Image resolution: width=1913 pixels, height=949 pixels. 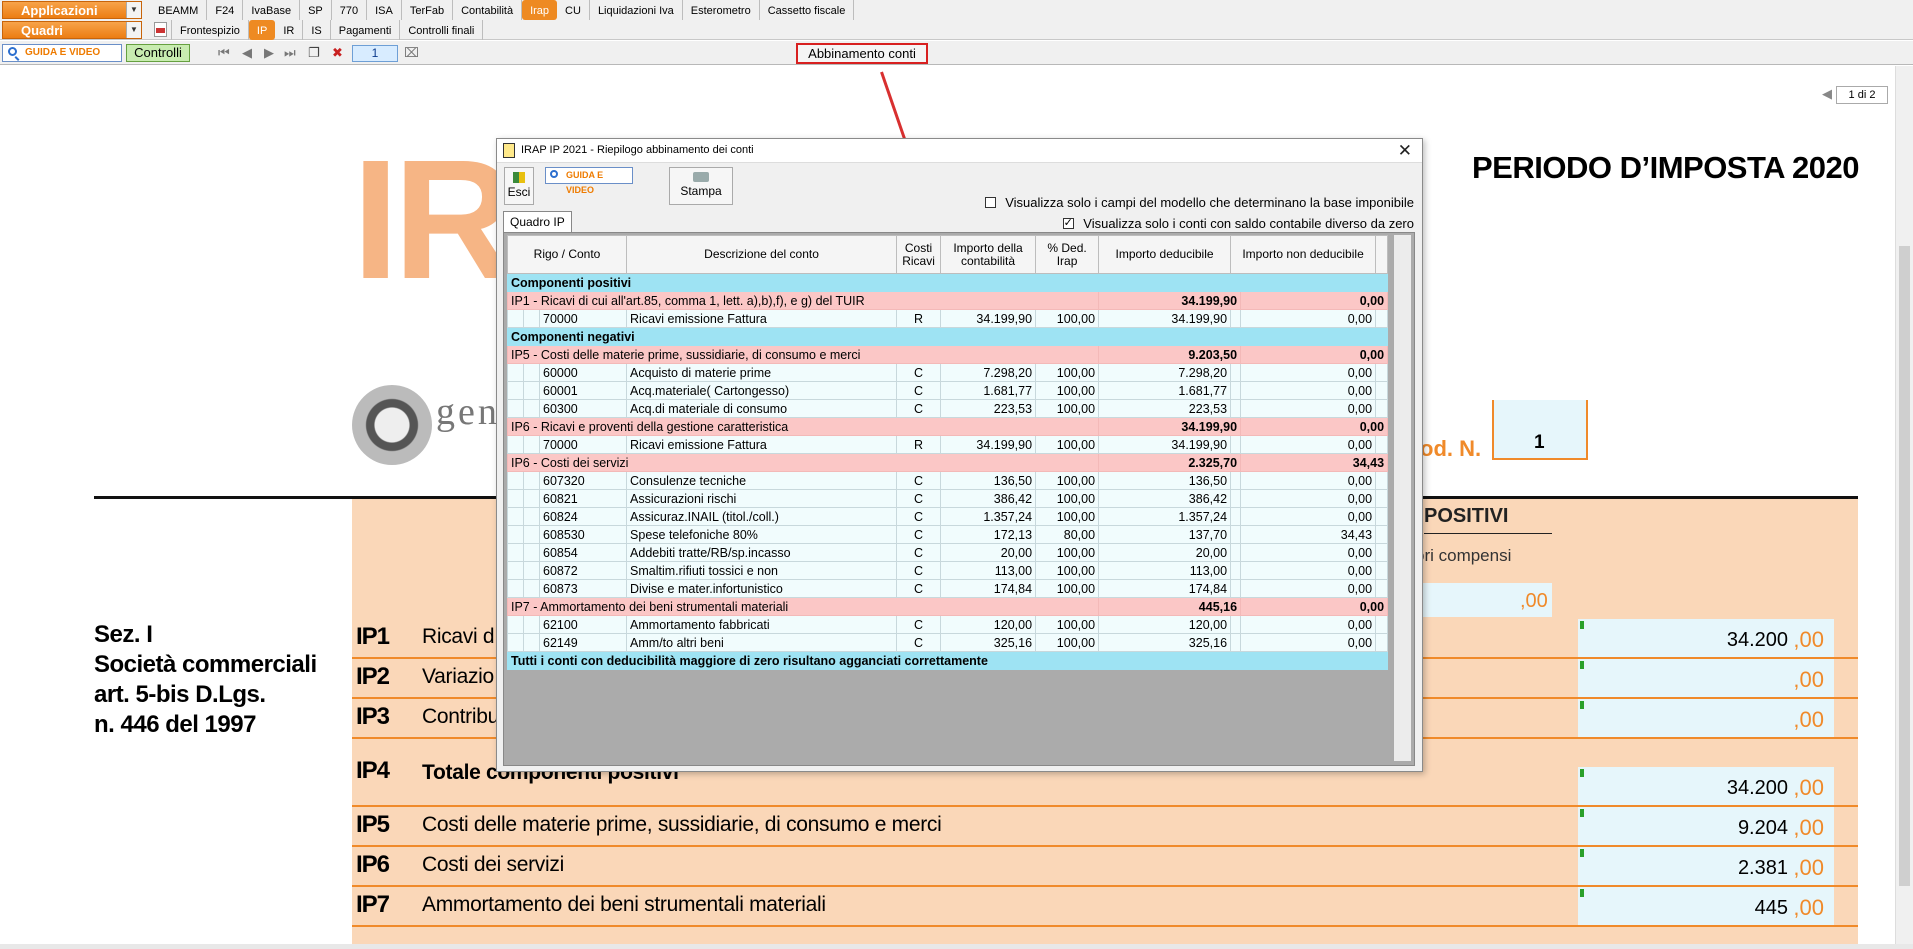 I want to click on col-costi-ricavi: Costi Ricavi, so click(x=919, y=254).